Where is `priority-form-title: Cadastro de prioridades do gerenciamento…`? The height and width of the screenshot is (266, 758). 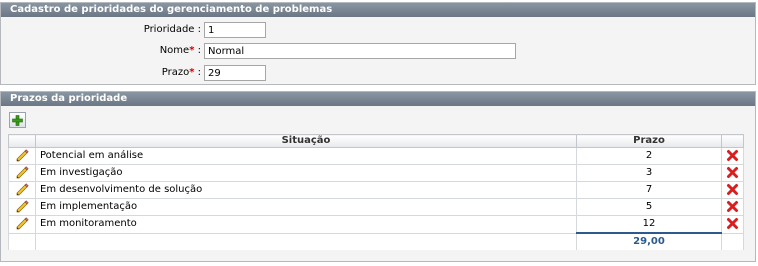 priority-form-title: Cadastro de prioridades do gerenciamento… is located at coordinates (378, 10).